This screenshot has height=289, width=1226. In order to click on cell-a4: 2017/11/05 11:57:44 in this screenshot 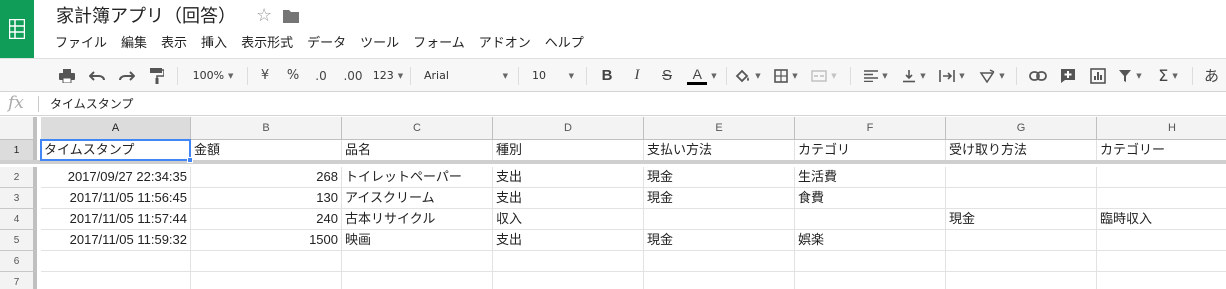, I will do `click(116, 219)`.